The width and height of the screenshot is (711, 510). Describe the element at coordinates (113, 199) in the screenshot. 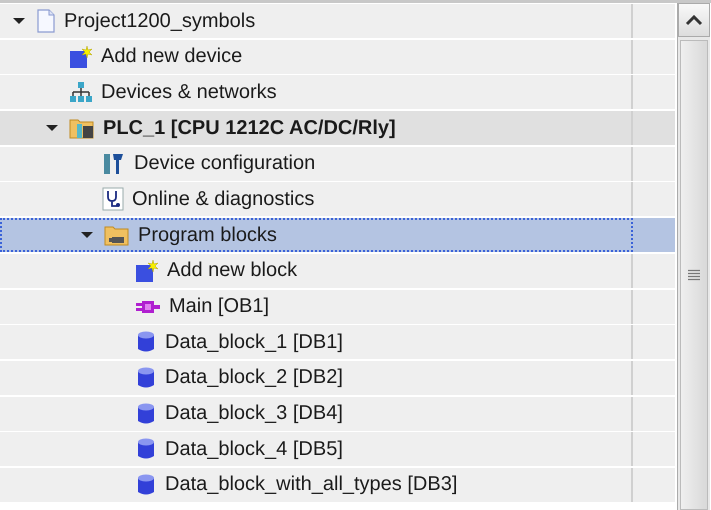

I see `stethoscope-icon` at that location.